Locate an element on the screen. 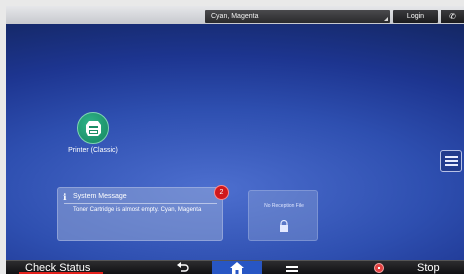 The height and width of the screenshot is (274, 464). divider is located at coordinates (140, 203).